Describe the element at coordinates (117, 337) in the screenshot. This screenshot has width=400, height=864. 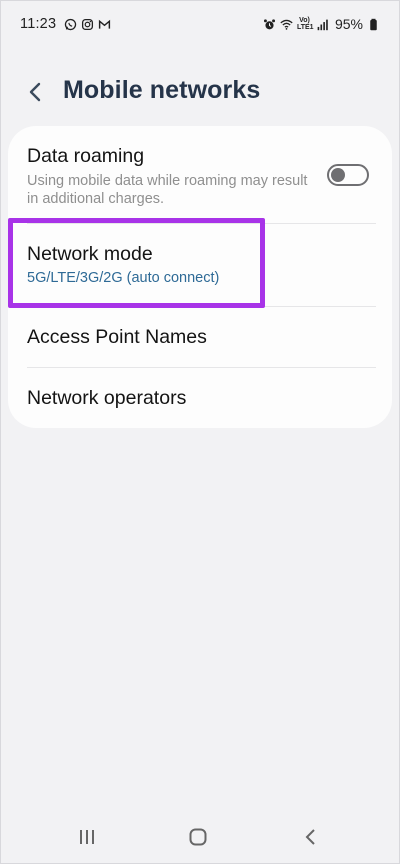
I see `access-point-names-title: Access Point Names` at that location.